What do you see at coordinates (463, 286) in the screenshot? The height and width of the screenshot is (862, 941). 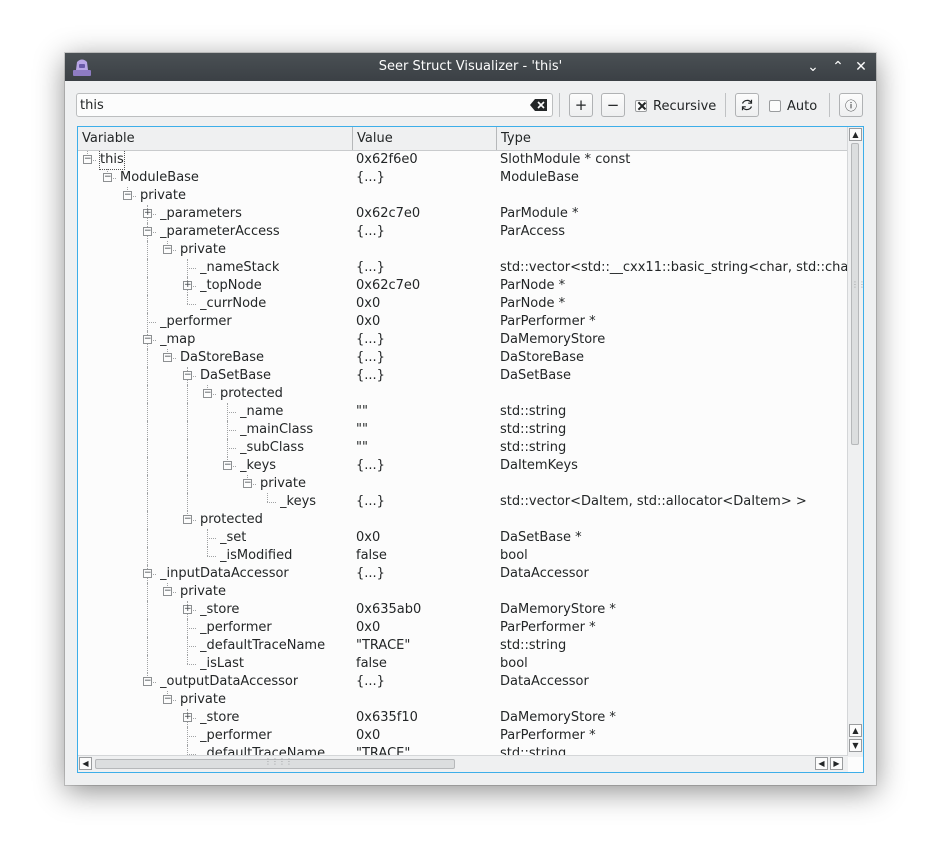 I see `tree-row: + _topNode 0x62c7e0 ParNode *` at bounding box center [463, 286].